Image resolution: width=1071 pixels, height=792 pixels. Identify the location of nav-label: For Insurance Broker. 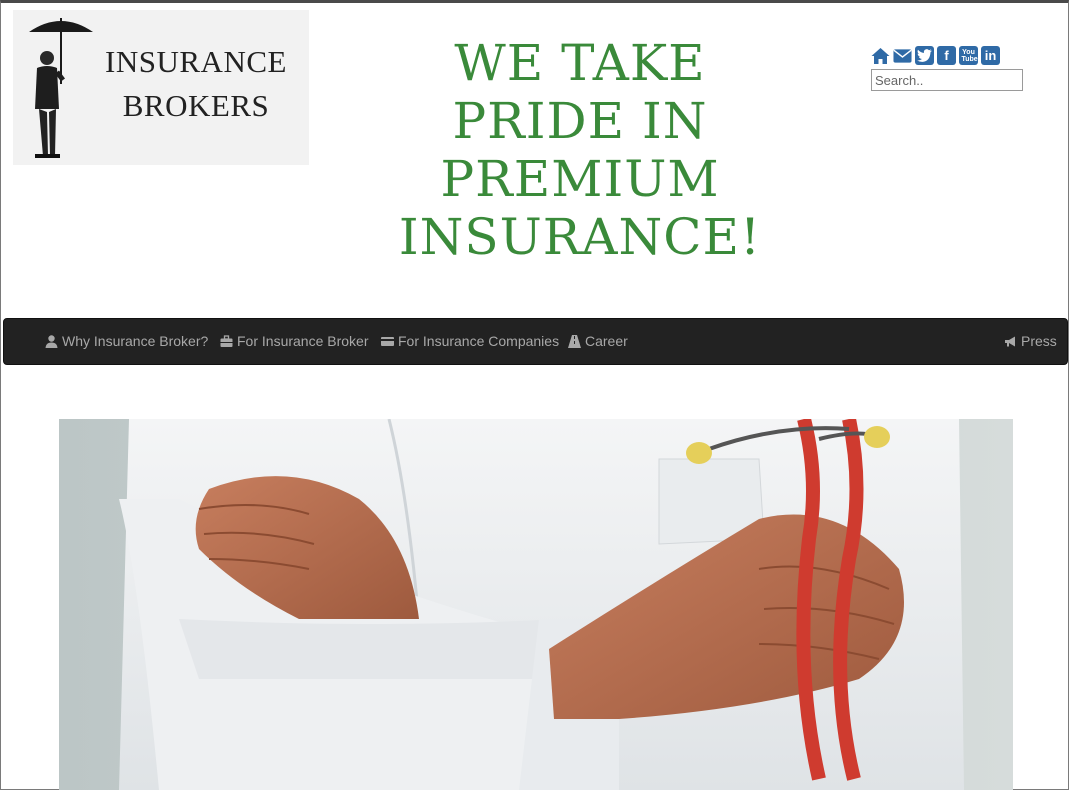
(303, 341).